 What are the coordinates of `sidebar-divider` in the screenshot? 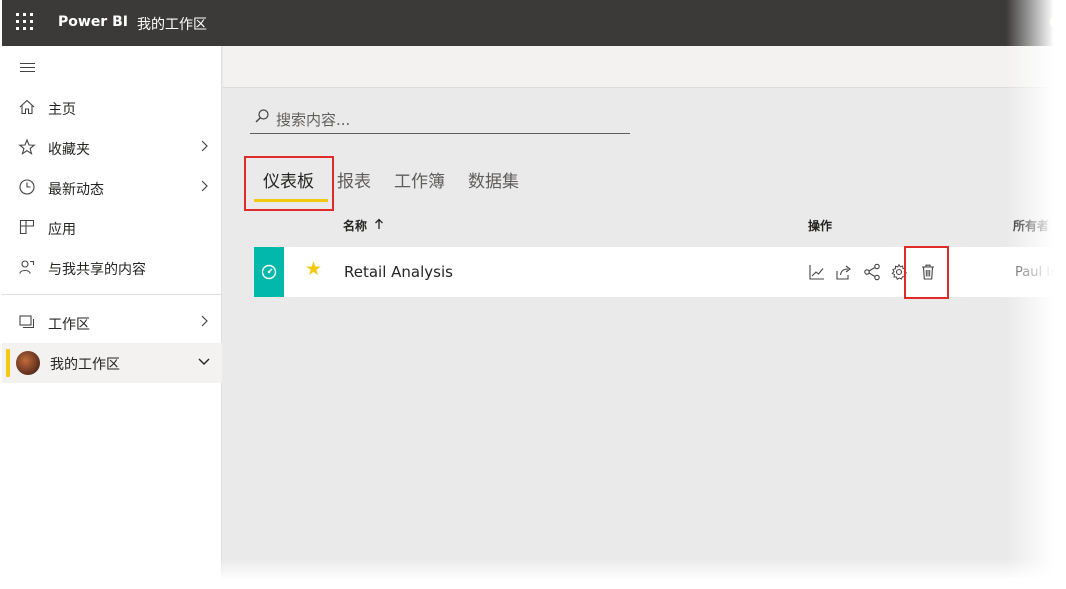 It's located at (112, 294).